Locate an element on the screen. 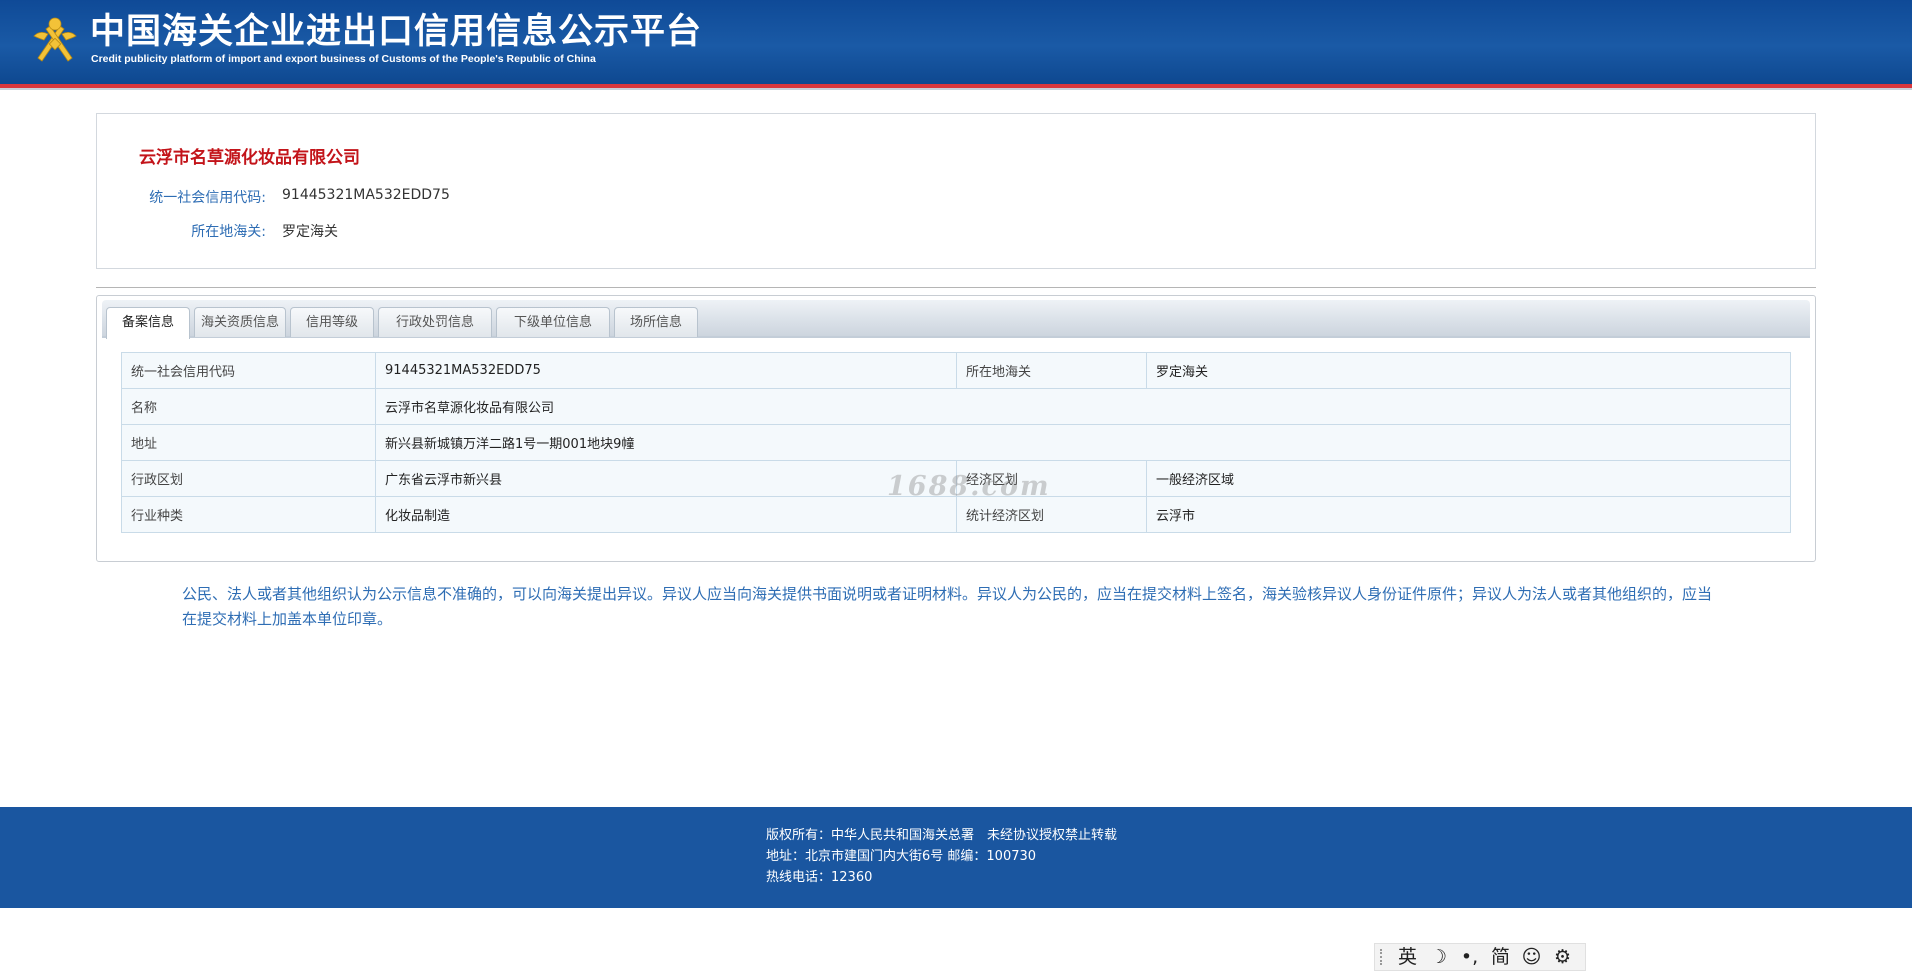 This screenshot has height=972, width=1912. footer-hotline: 热线电话：12360 is located at coordinates (819, 877).